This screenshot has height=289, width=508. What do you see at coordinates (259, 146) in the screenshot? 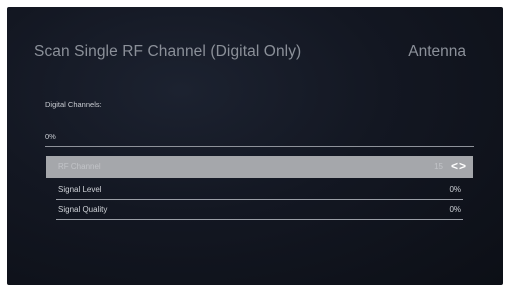
I see `scan-progress-bar` at bounding box center [259, 146].